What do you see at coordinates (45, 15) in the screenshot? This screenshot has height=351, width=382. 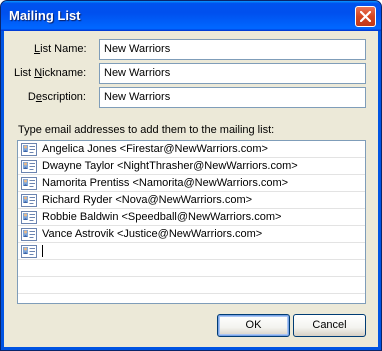 I see `window-title: Mailing List` at bounding box center [45, 15].